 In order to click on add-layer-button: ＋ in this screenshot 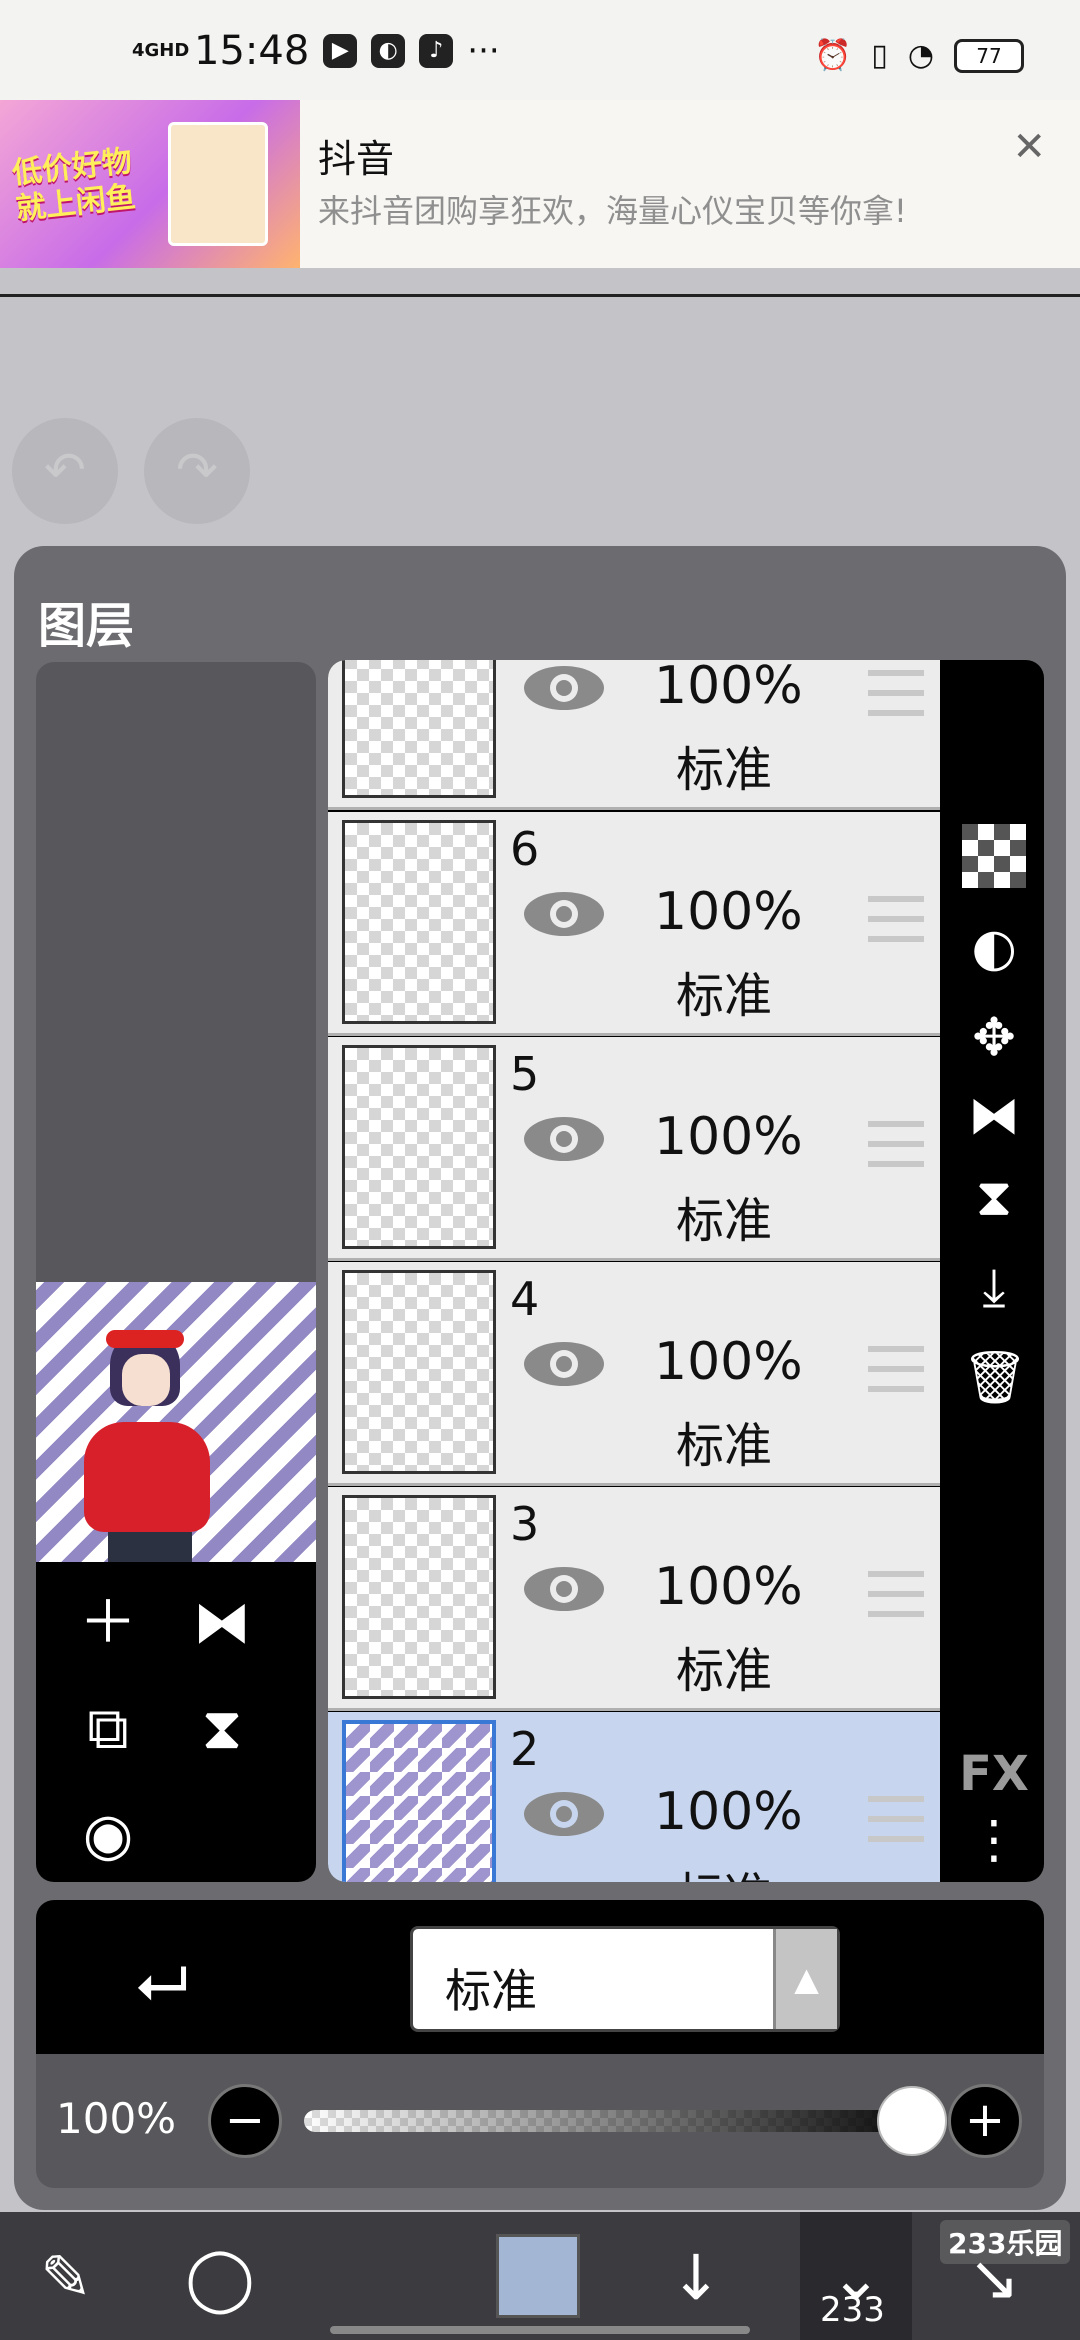, I will do `click(108, 1622)`.